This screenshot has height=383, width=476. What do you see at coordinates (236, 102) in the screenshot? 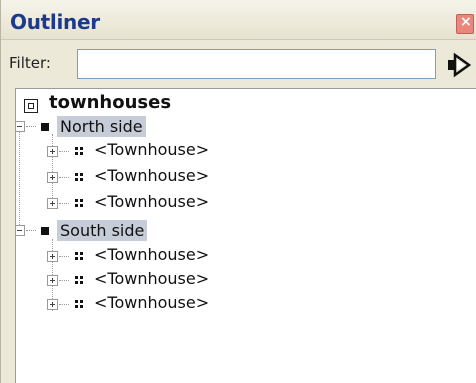
I see `tree-root-row: townhouses` at bounding box center [236, 102].